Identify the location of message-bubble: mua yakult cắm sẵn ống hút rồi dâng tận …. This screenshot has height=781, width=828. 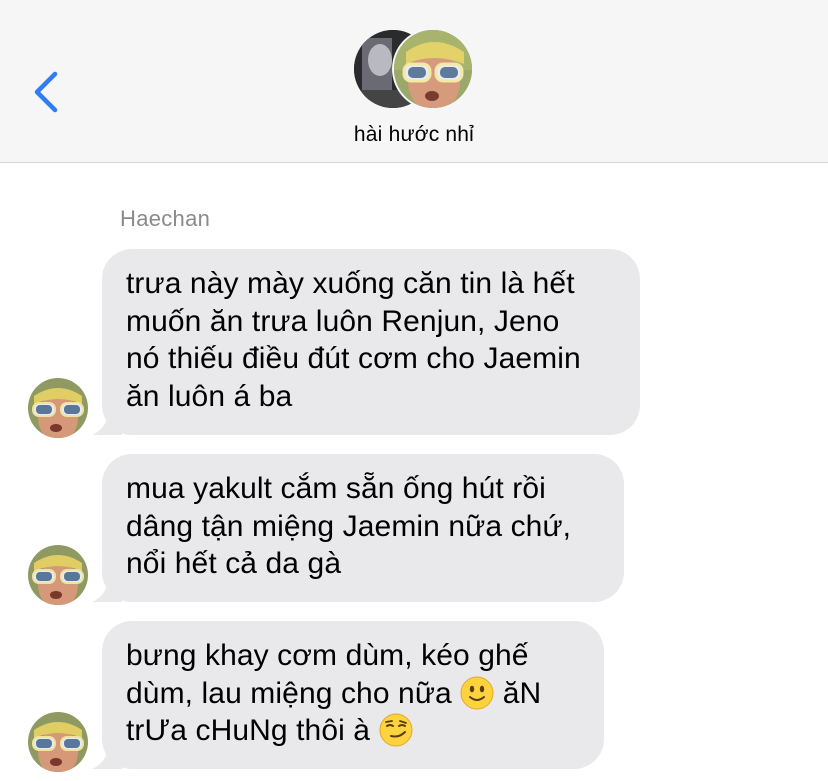
(363, 528).